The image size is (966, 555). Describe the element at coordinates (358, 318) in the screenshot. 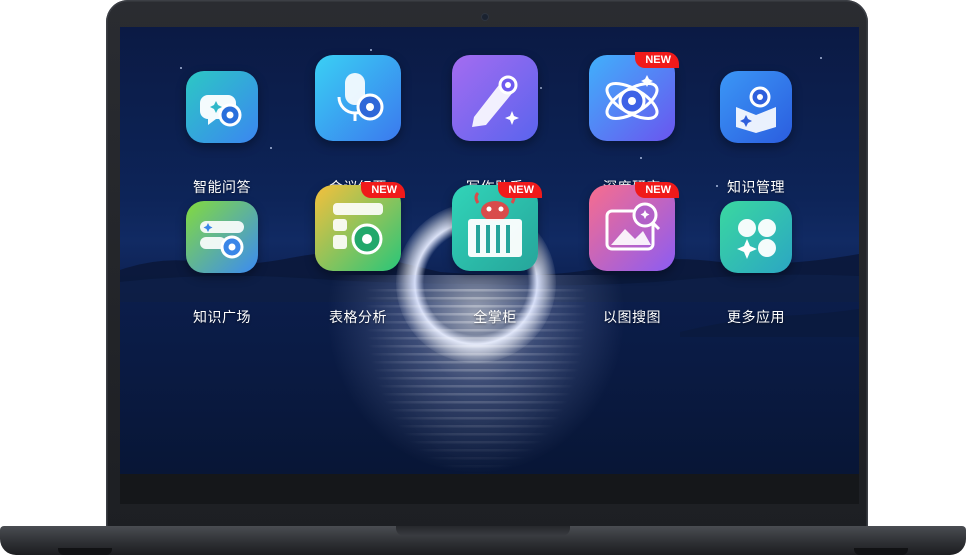

I see `app-label: 表格分析` at that location.